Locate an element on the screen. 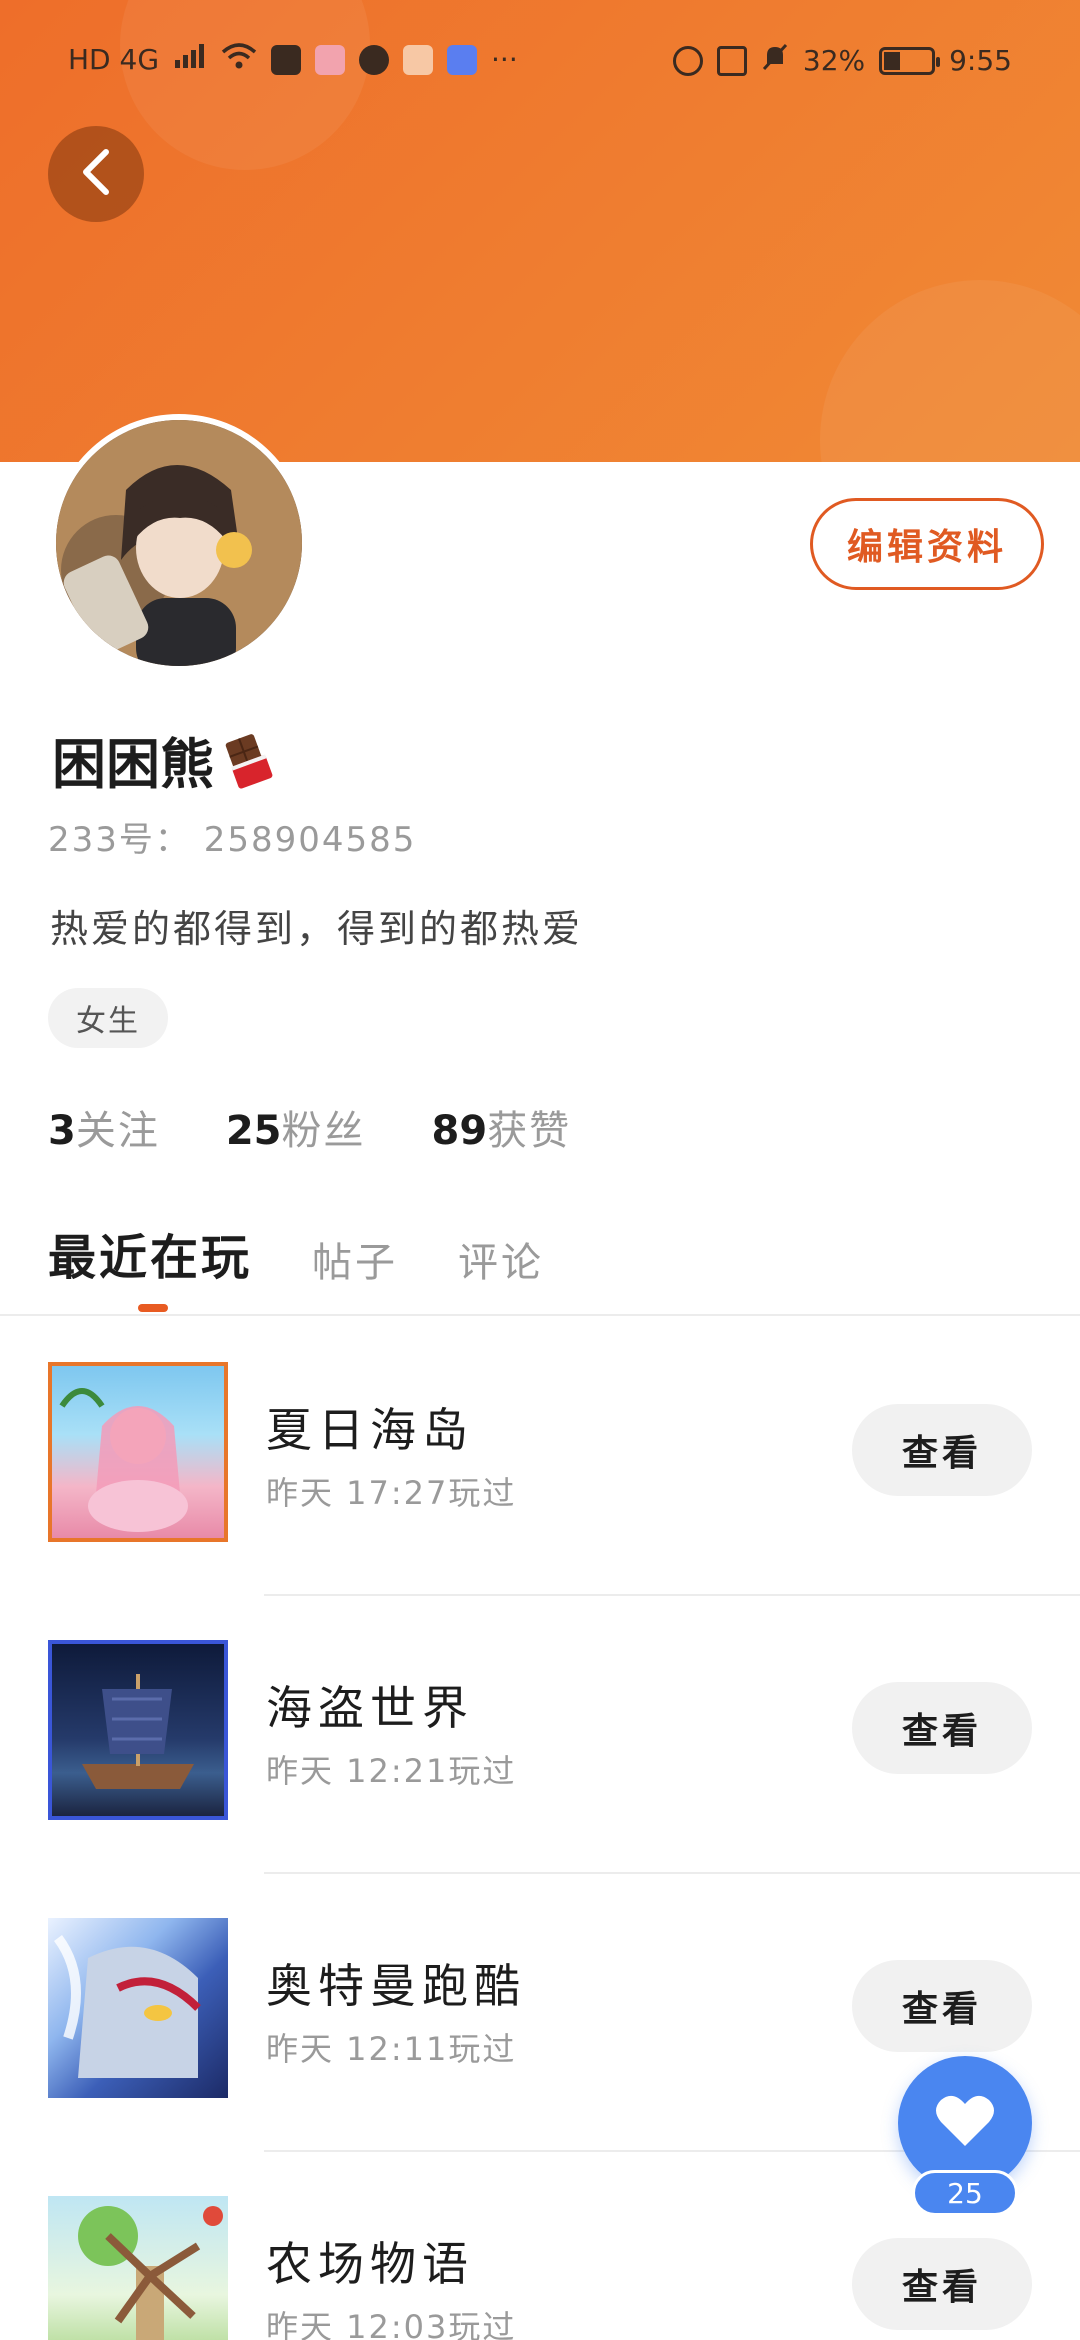 The image size is (1080, 2340). stats-row: 3 关注 25 粉丝 89 获赞 is located at coordinates (309, 1127).